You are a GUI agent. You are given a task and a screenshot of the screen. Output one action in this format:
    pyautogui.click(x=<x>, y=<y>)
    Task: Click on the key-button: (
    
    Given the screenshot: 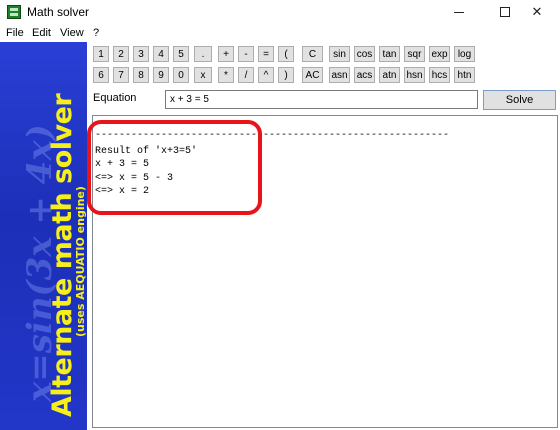 What is the action you would take?
    pyautogui.click(x=286, y=54)
    